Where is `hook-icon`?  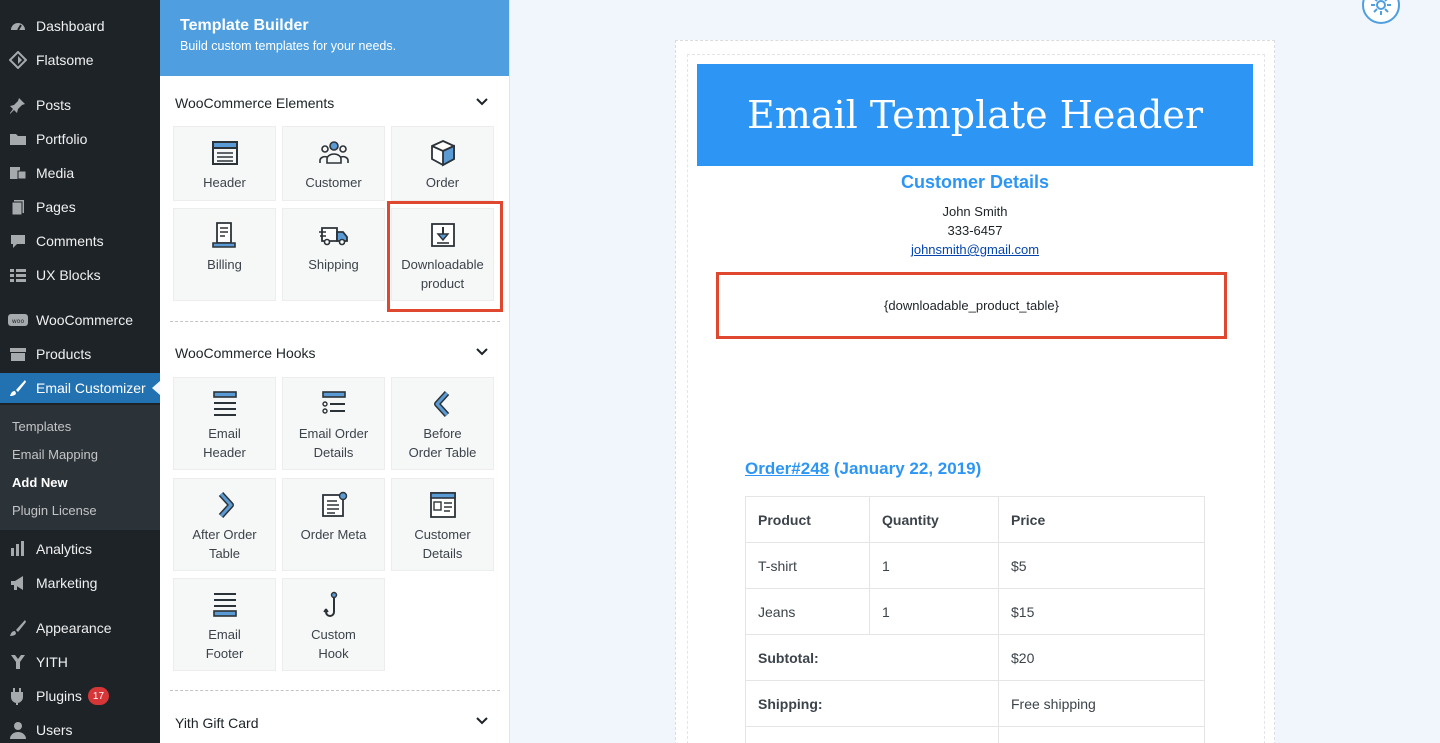 hook-icon is located at coordinates (329, 604).